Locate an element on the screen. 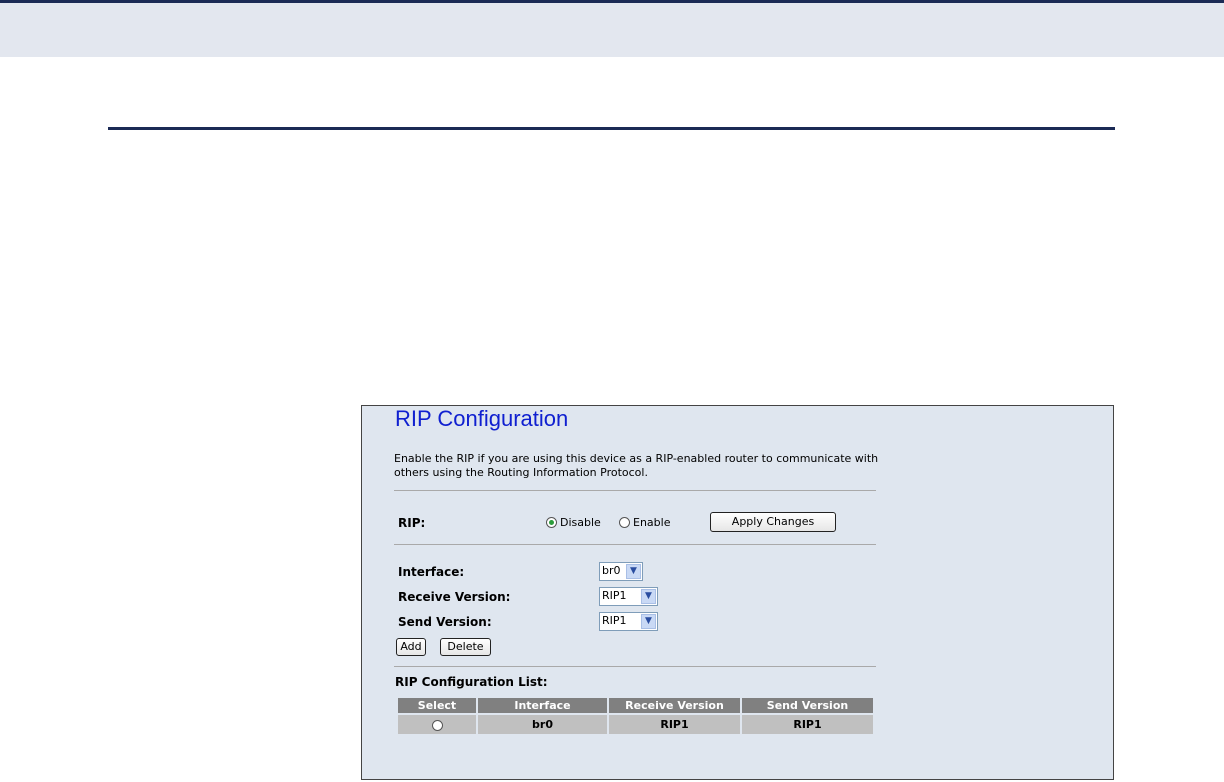 The image size is (1224, 782). interface-select: br0 ▼ is located at coordinates (621, 571).